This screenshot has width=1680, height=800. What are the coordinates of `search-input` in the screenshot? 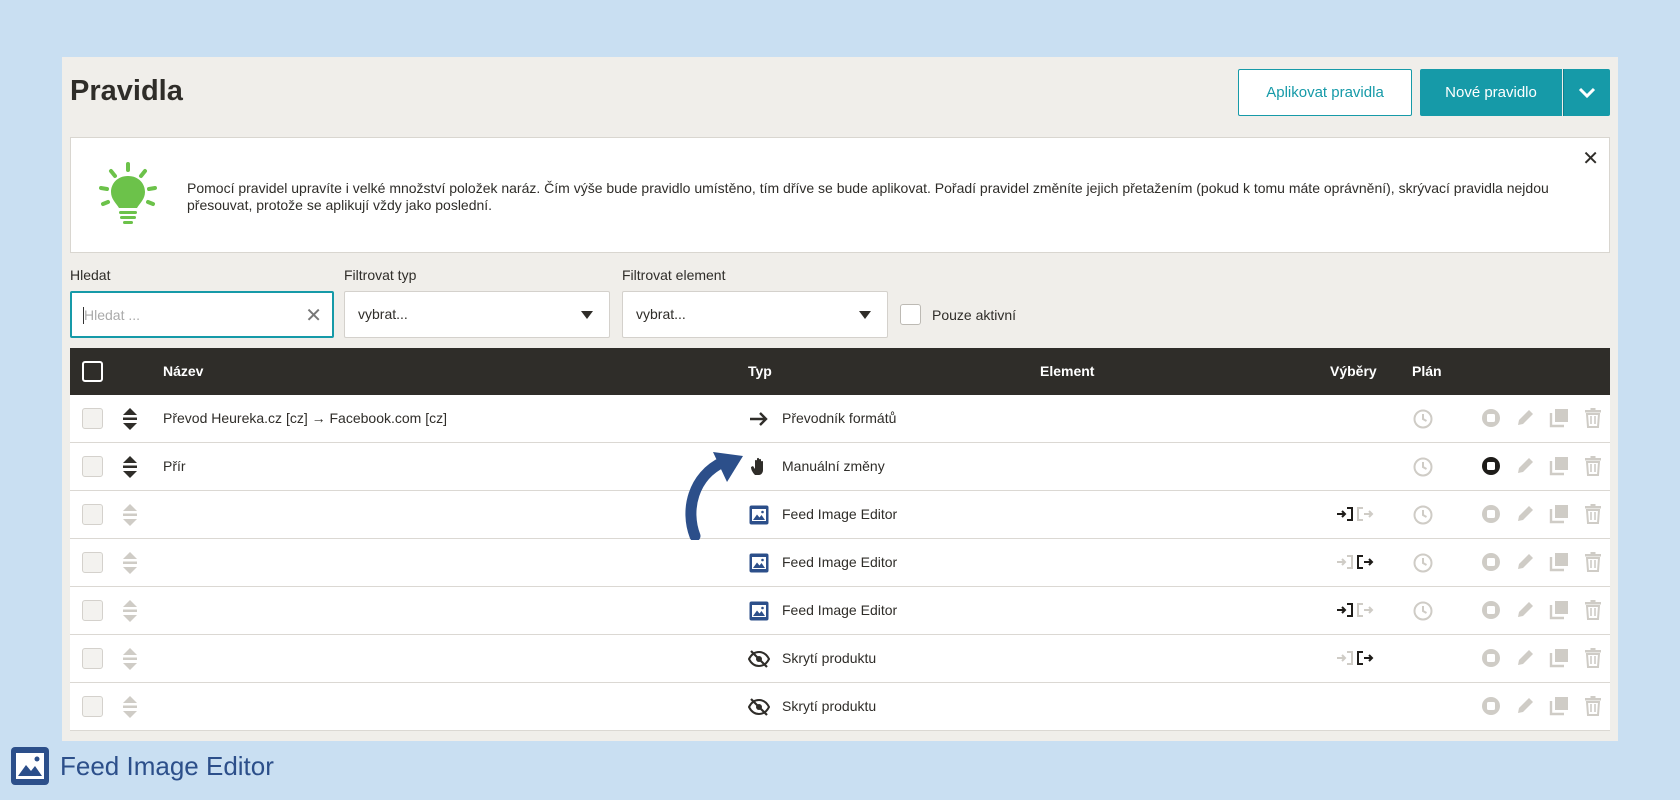 It's located at (184, 315).